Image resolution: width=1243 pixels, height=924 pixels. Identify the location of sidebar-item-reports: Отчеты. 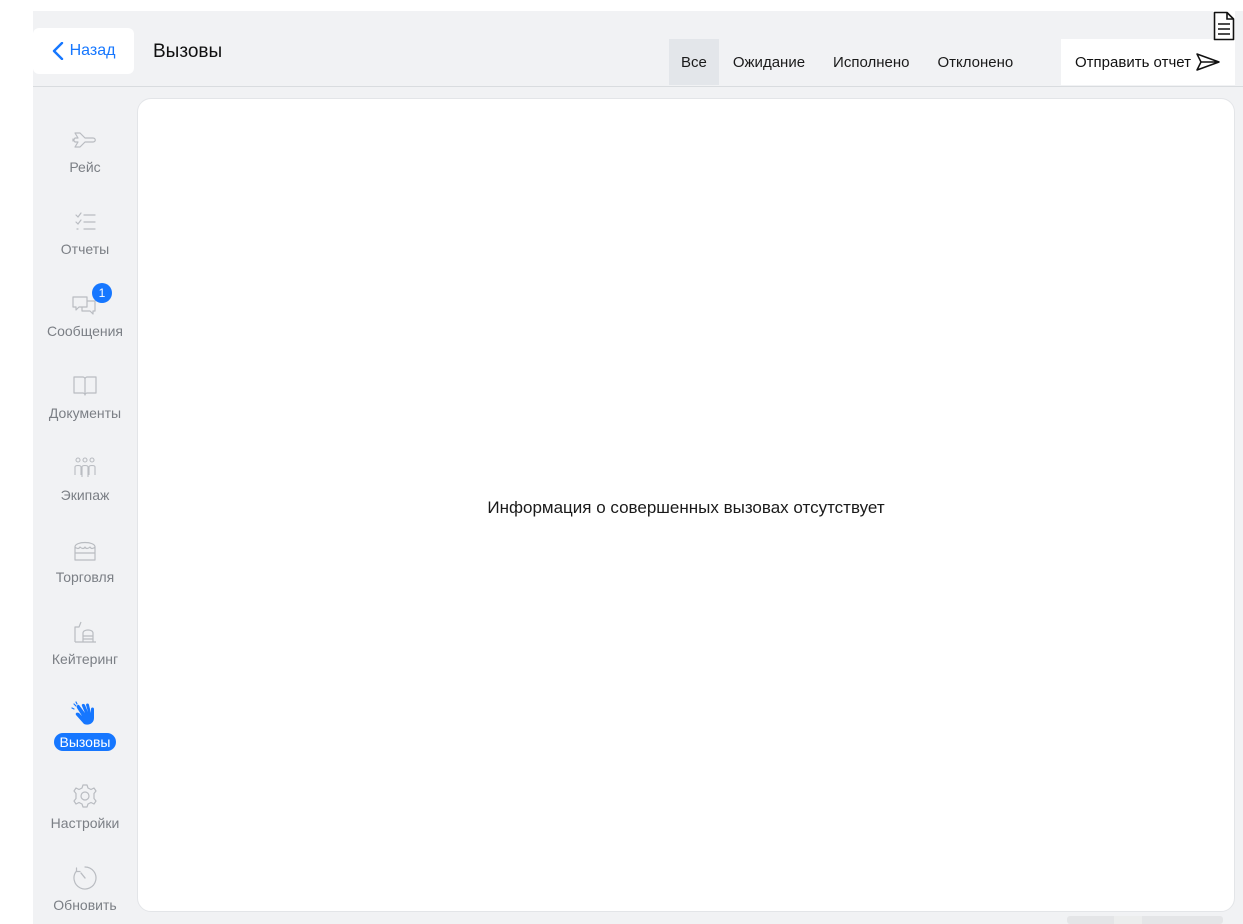
(85, 232).